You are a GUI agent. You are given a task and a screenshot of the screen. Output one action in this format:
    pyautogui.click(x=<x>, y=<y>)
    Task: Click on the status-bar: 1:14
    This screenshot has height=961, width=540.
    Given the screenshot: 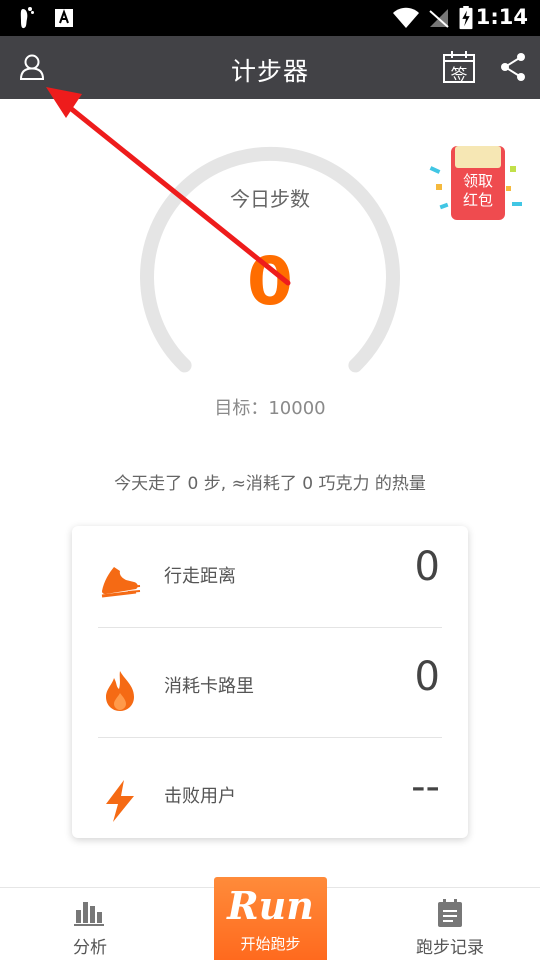 What is the action you would take?
    pyautogui.click(x=270, y=18)
    